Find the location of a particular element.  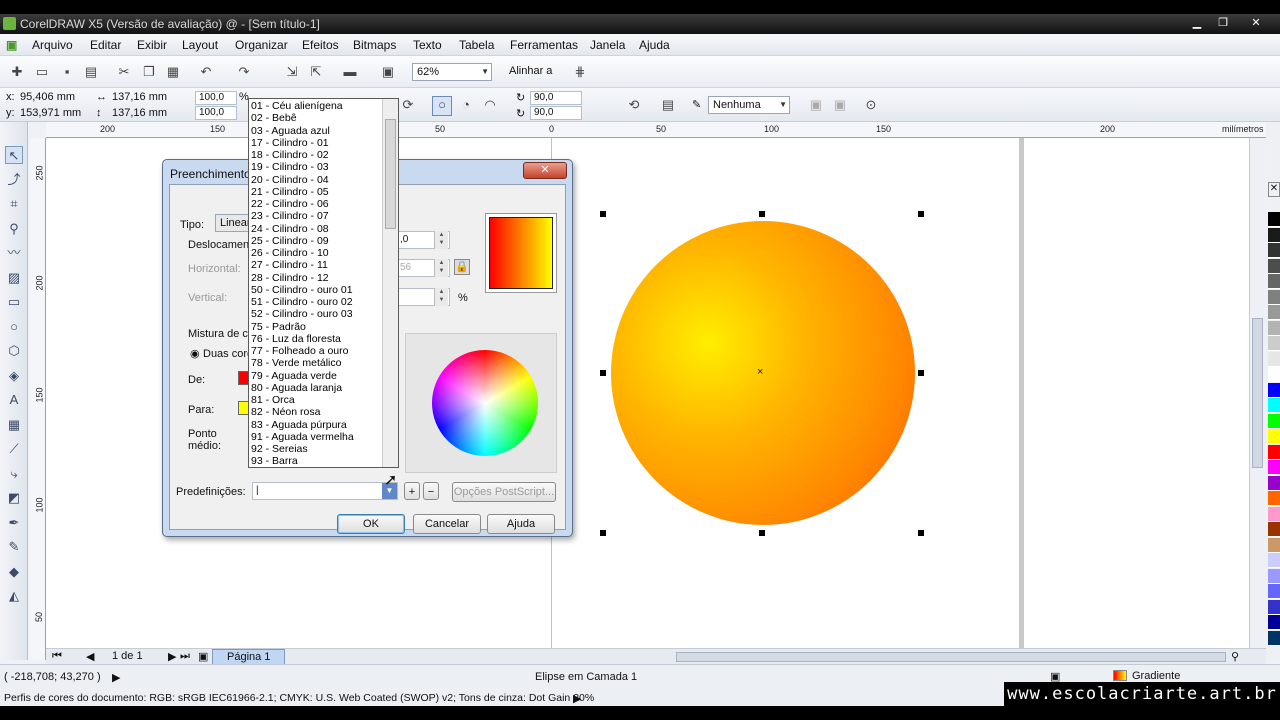

last-page-icon: ⏭ is located at coordinates (185, 656).